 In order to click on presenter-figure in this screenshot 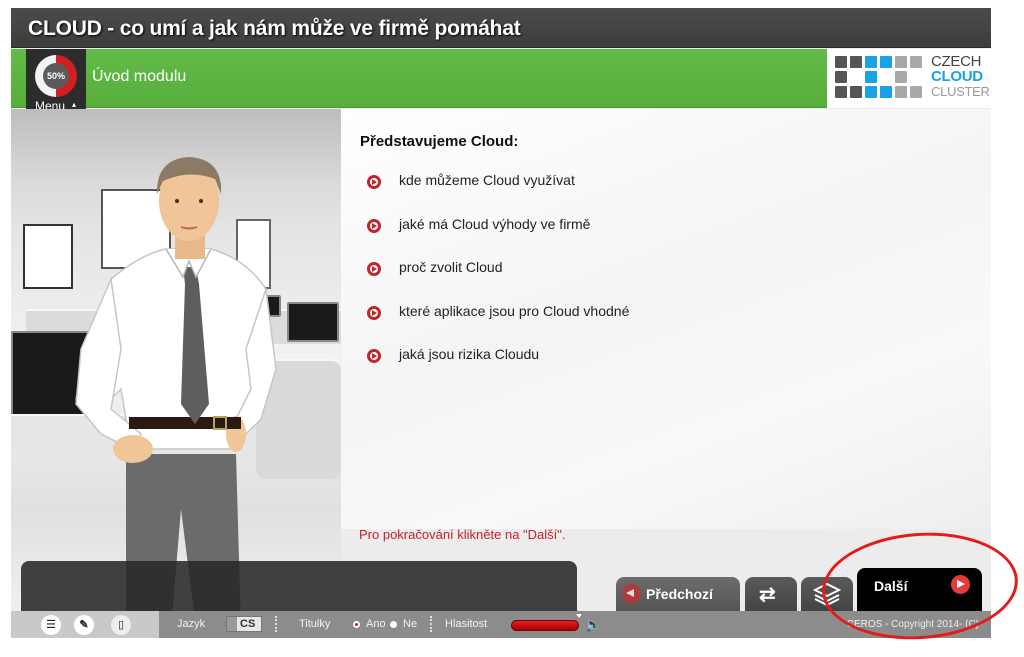, I will do `click(176, 393)`.